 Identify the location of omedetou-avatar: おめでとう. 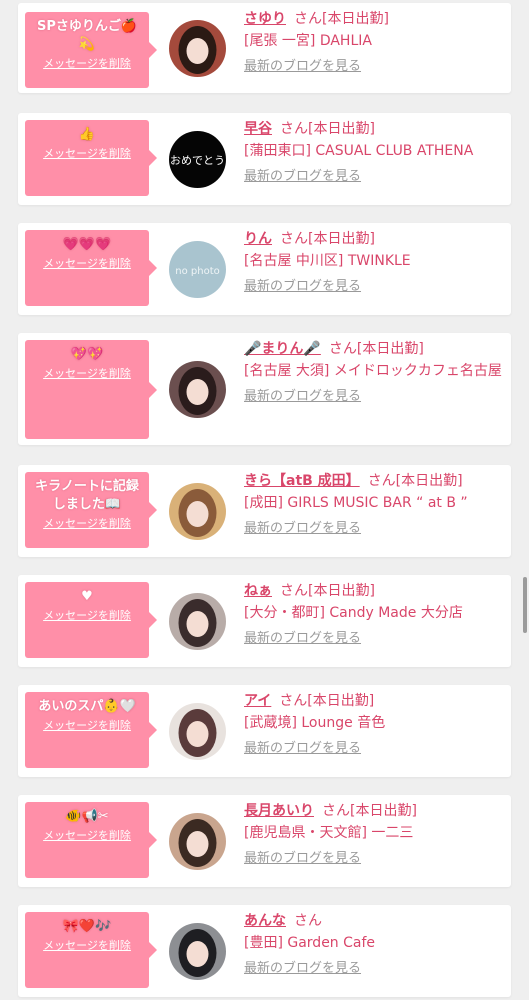
(197, 159).